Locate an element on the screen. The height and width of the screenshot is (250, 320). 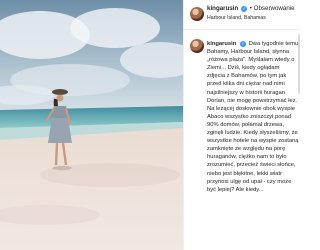
location-link: Harbour Island, Bahamas is located at coordinates (236, 18).